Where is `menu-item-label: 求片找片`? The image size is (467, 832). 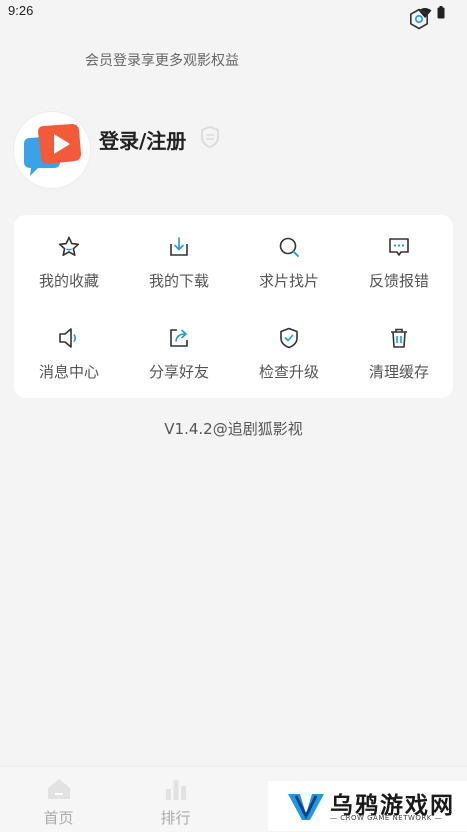 menu-item-label: 求片找片 is located at coordinates (288, 281).